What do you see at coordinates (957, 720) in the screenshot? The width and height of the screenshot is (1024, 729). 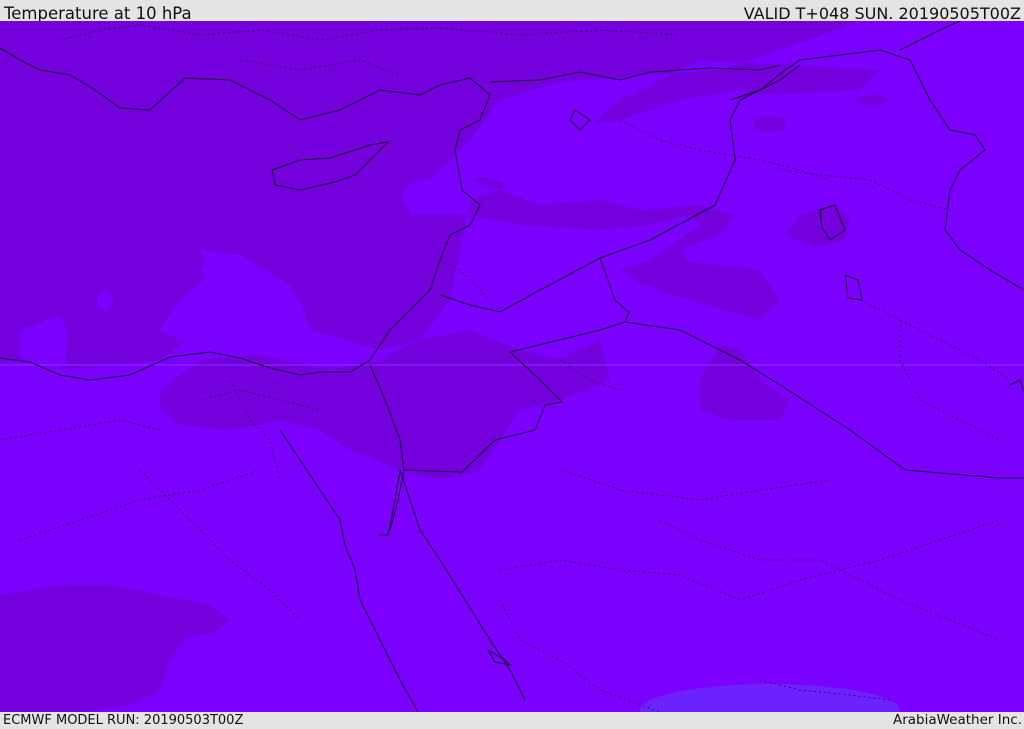 I see `credit-label: ArabiaWeather Inc.` at bounding box center [957, 720].